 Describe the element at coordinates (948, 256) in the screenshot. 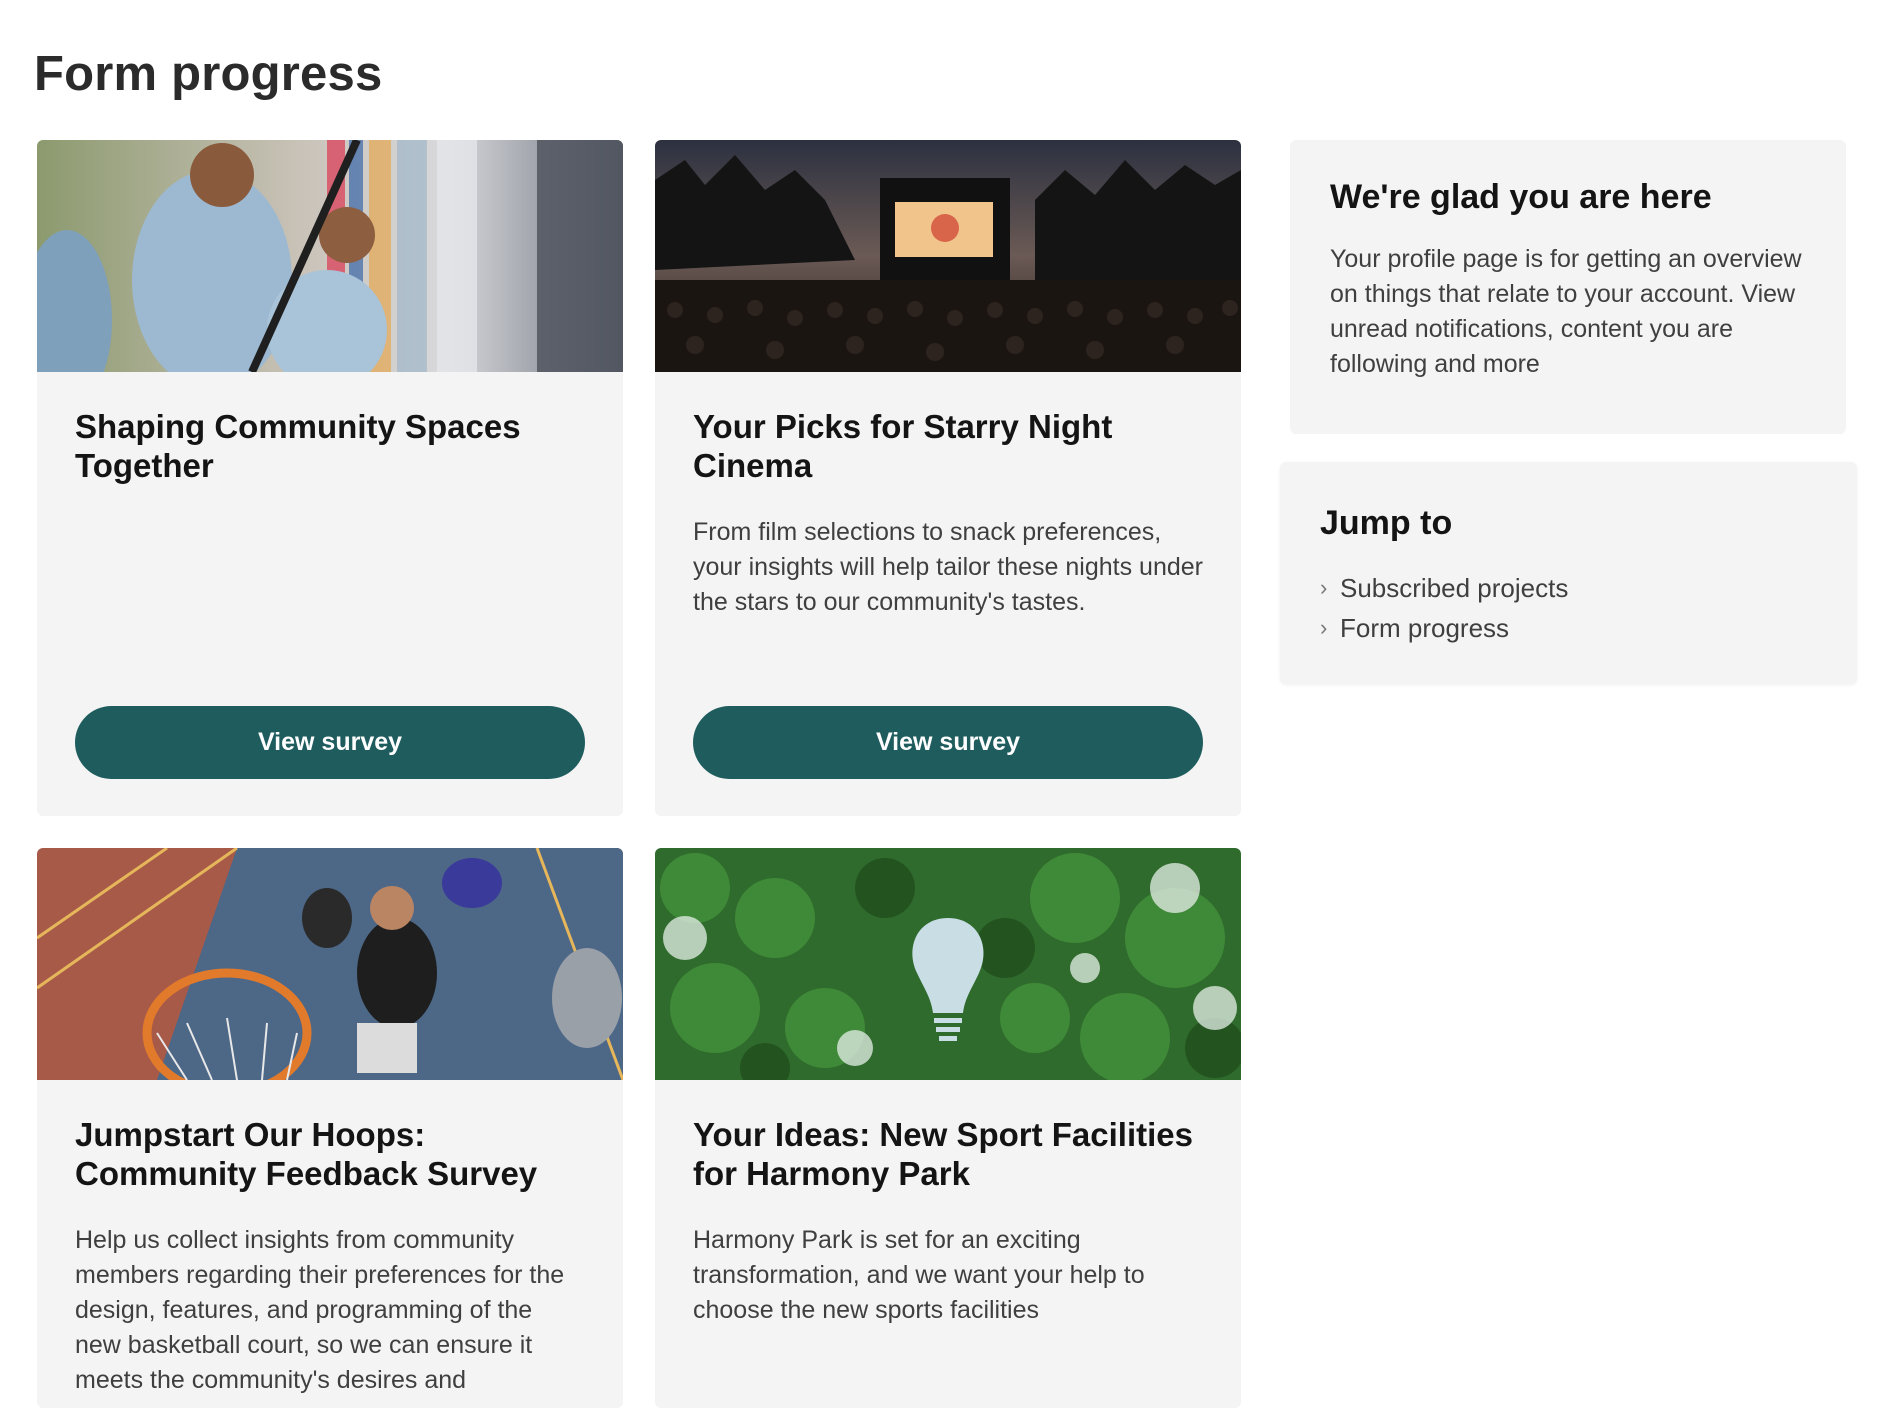

I see `card-image-cinema` at that location.